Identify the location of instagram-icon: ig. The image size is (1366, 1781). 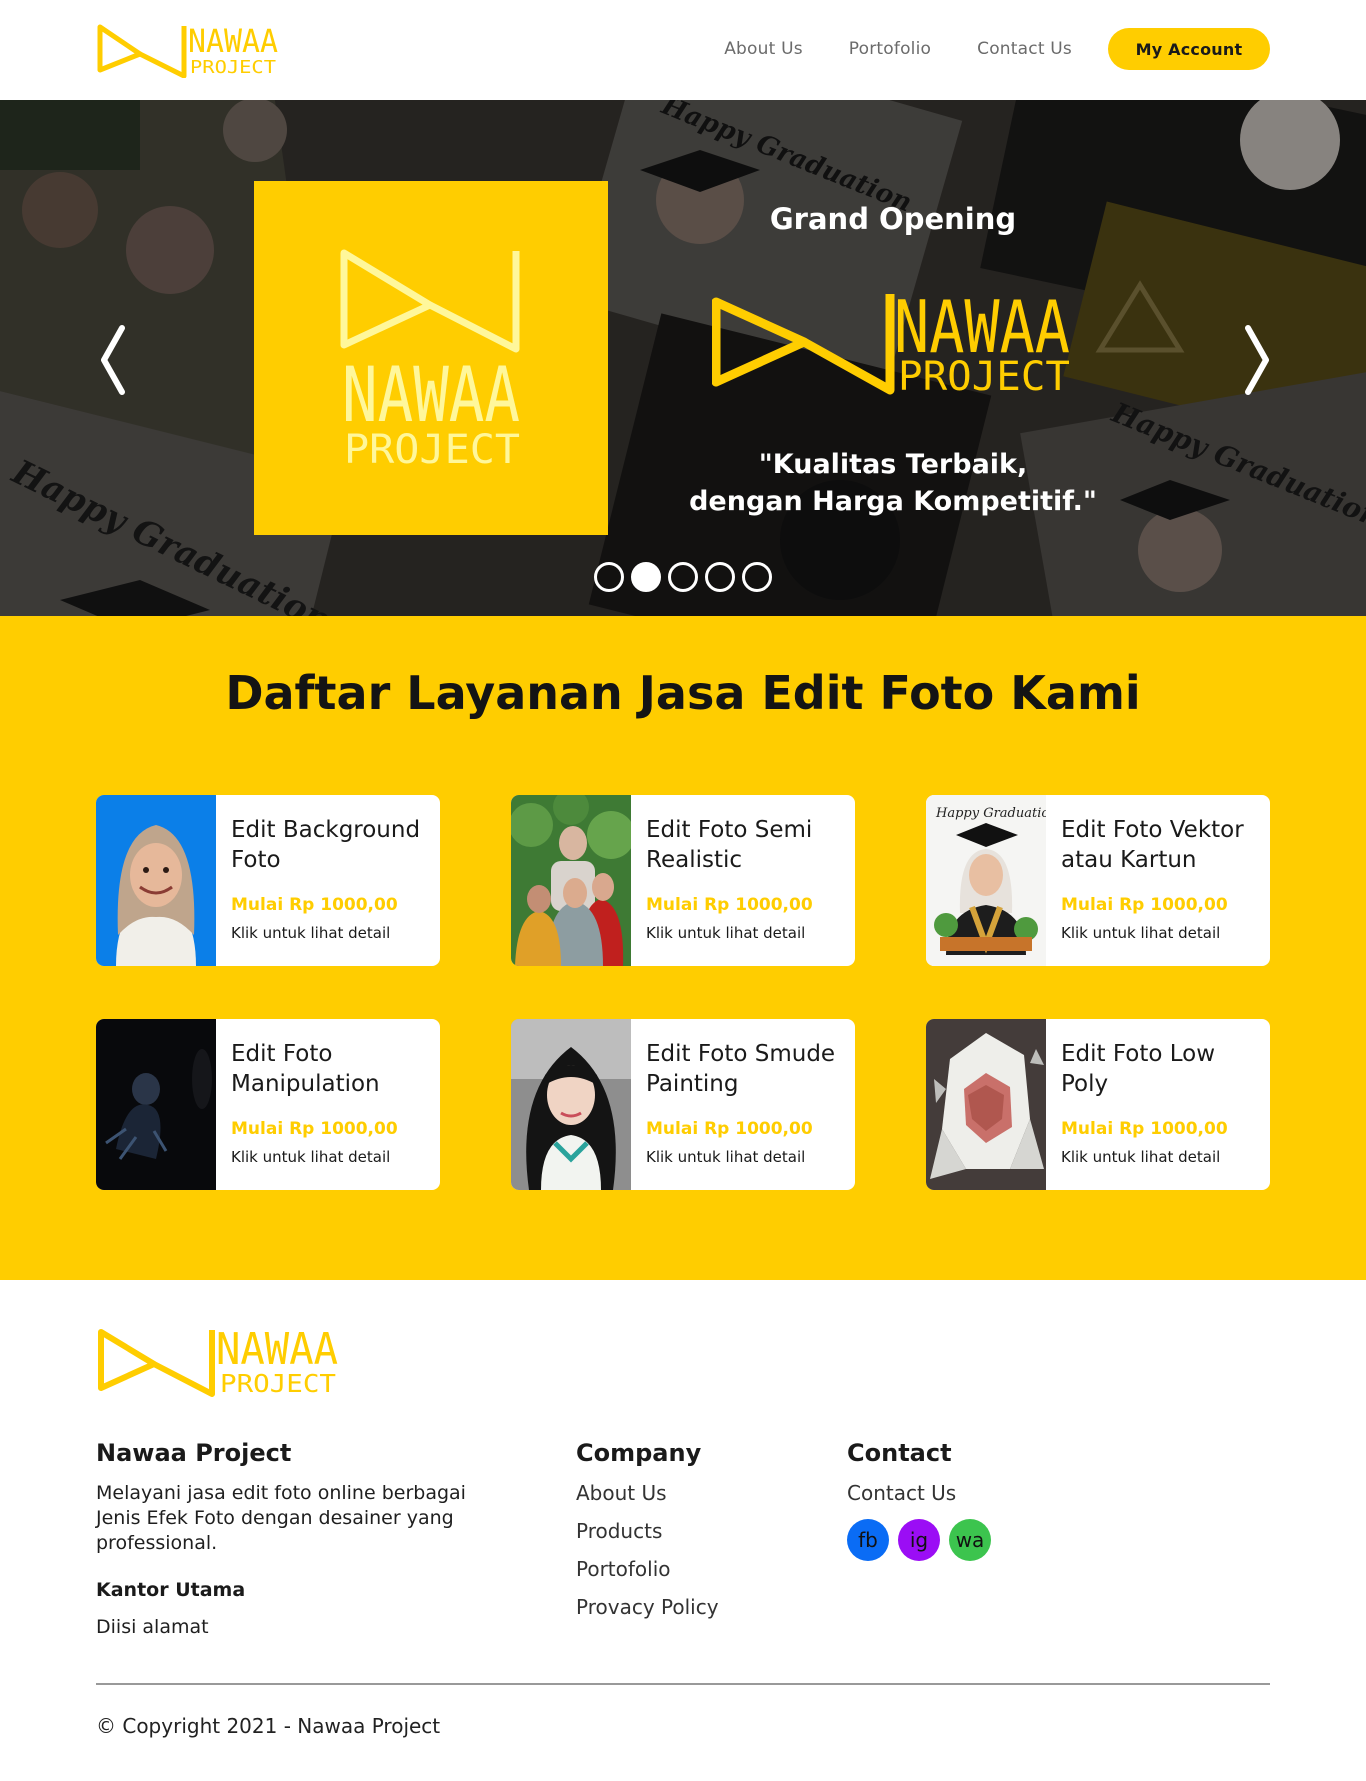
(919, 1540).